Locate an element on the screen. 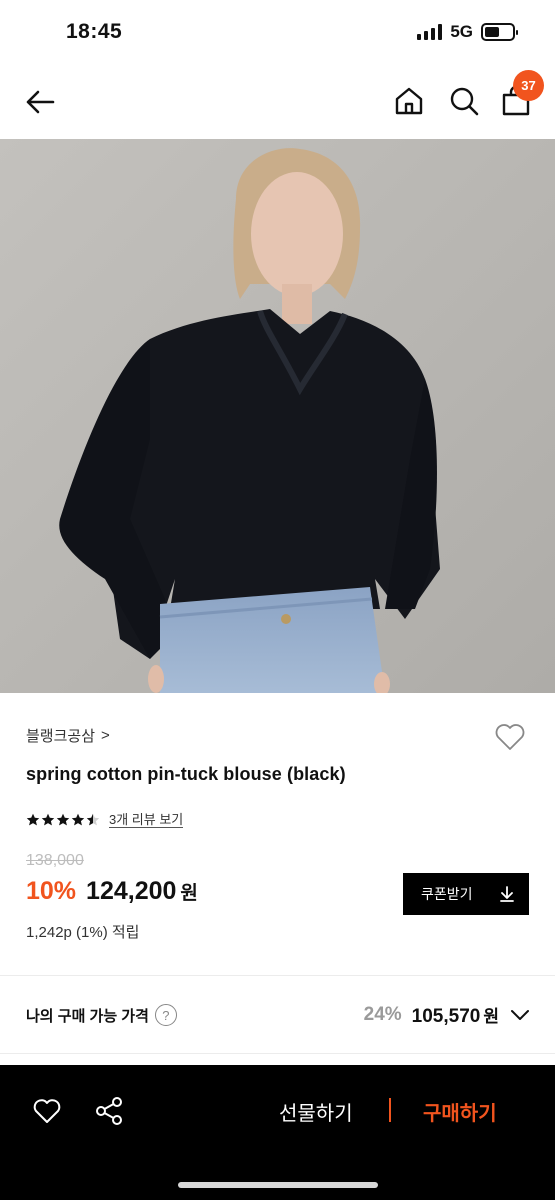 The width and height of the screenshot is (555, 1200). my-price-row: 나의 구매 가능 가격 ? 24% 105,570 원 is located at coordinates (278, 1015).